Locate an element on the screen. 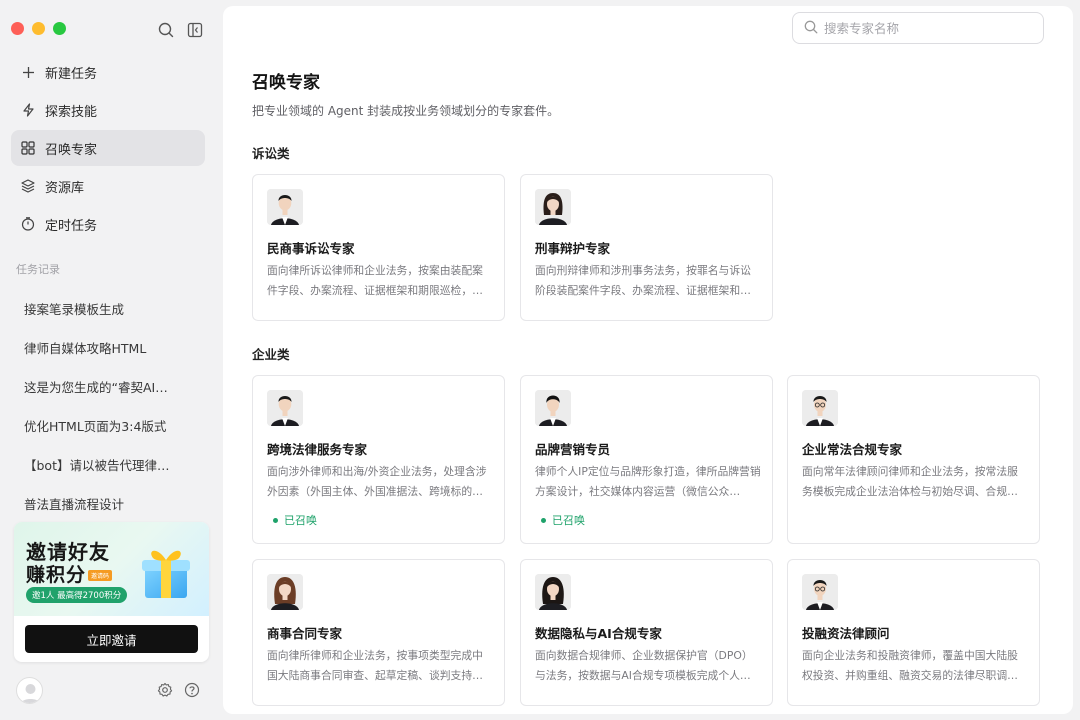 The width and height of the screenshot is (1080, 720). expert-name: 民商事诉讼专家 is located at coordinates (311, 248).